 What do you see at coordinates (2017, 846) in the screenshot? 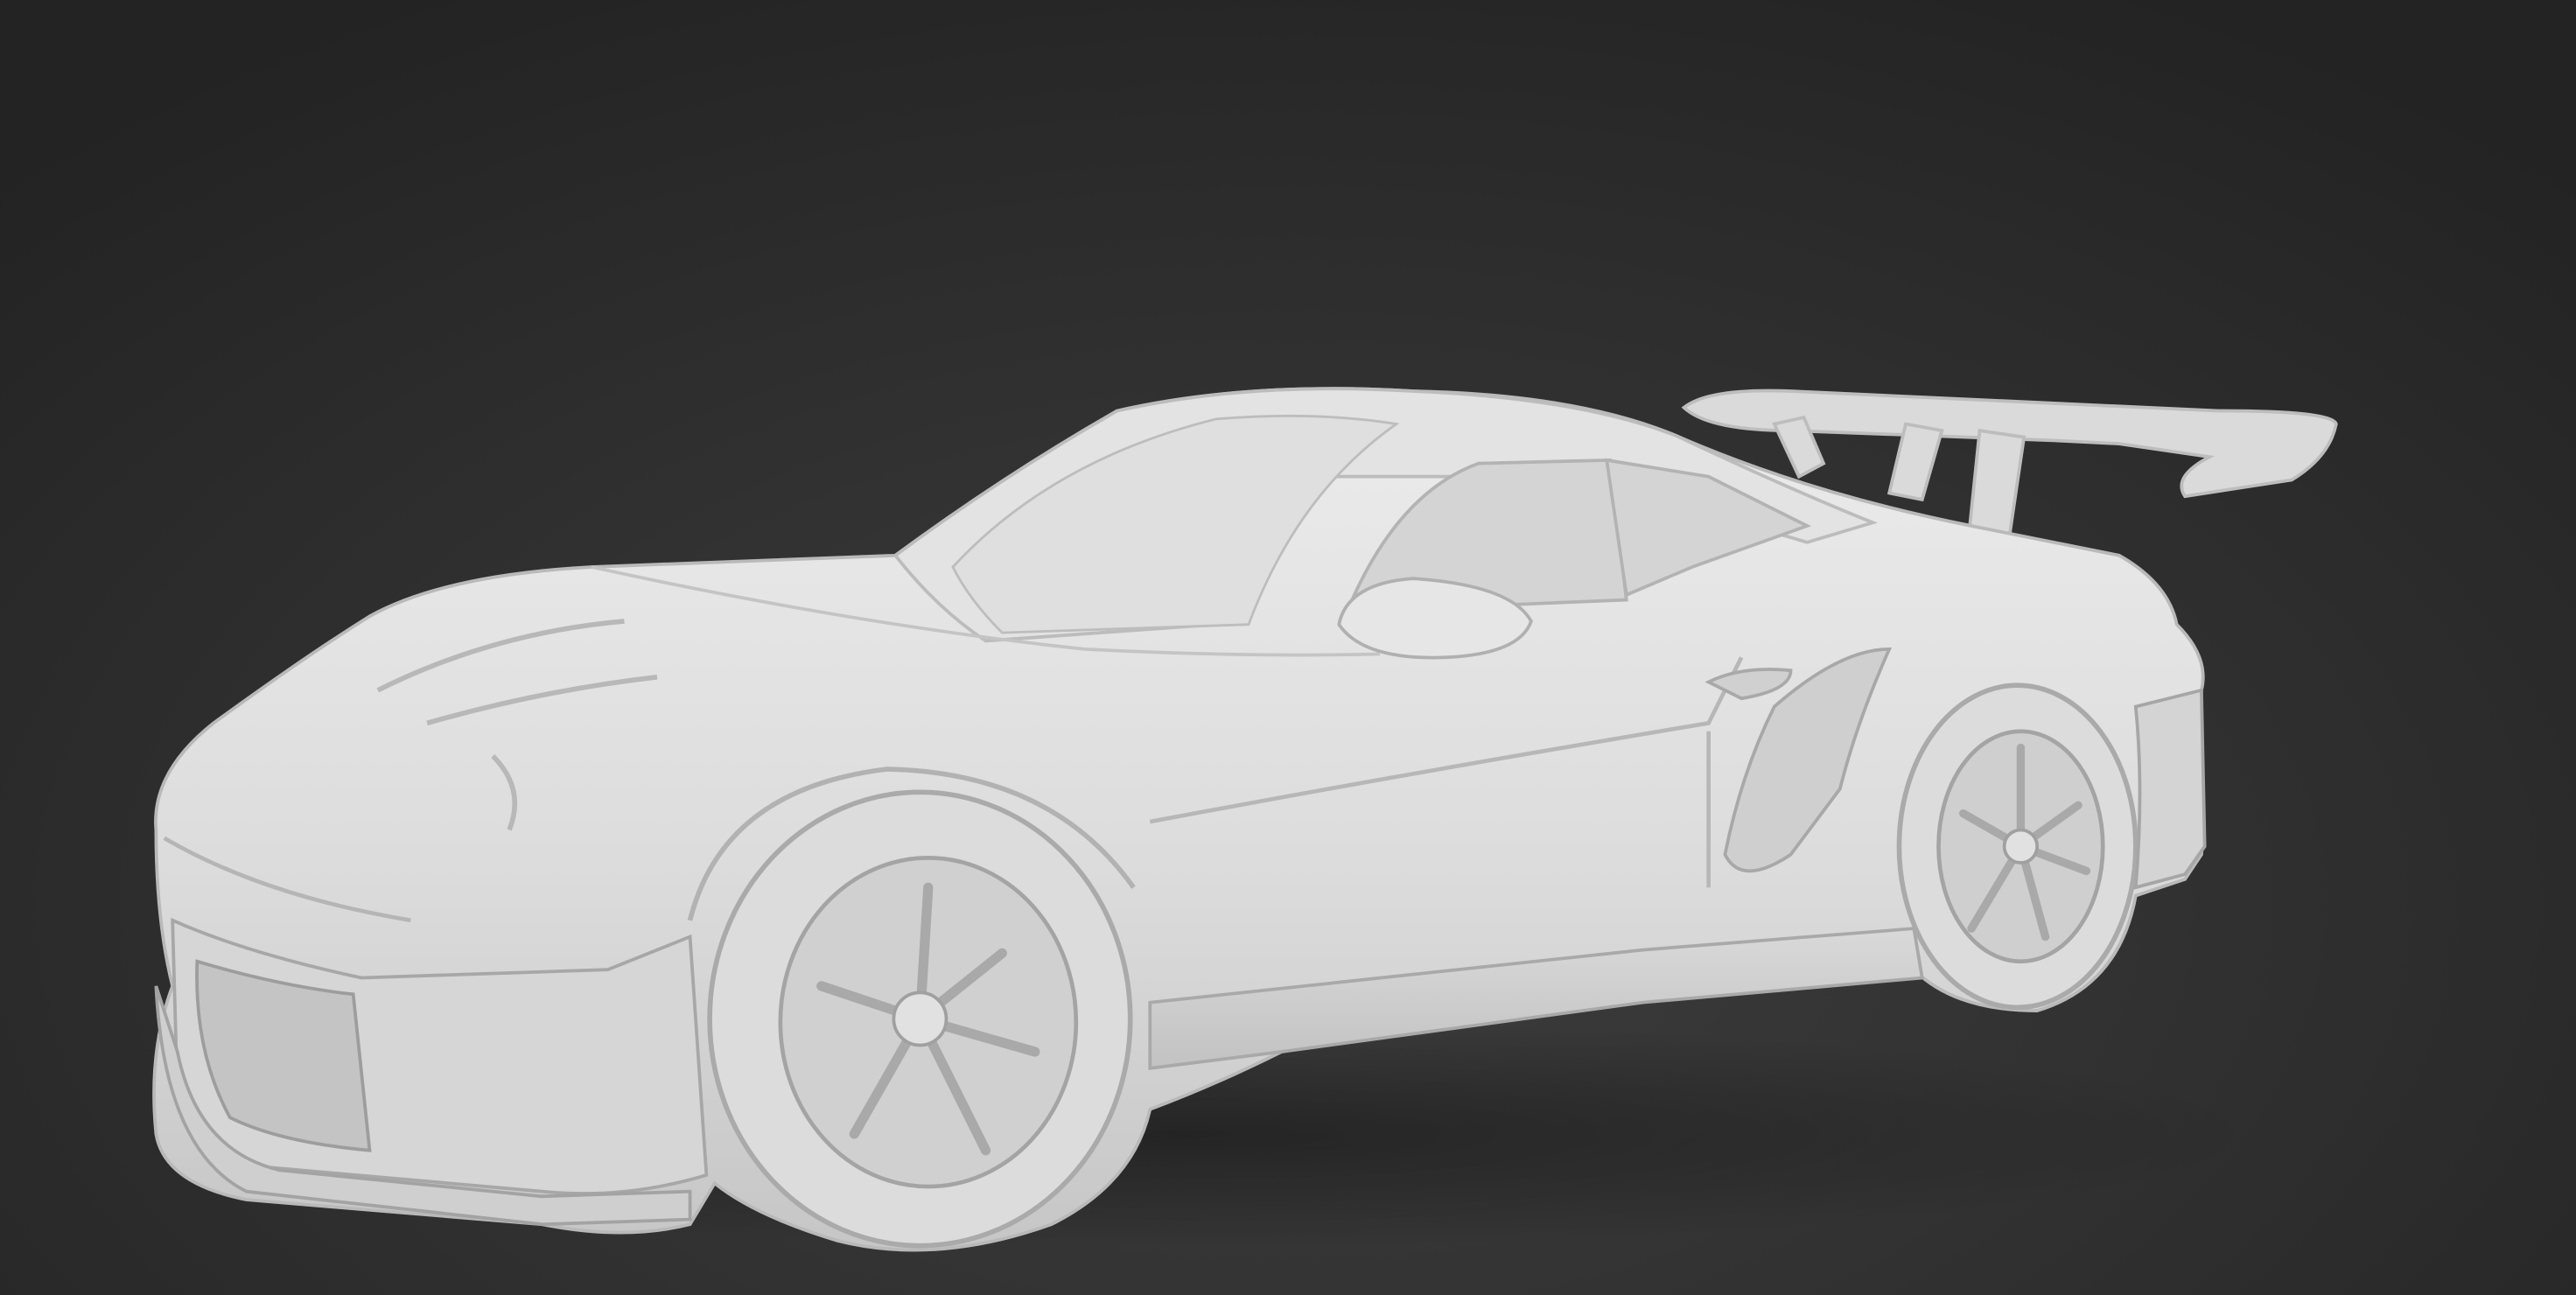
I see `rear-wheel` at bounding box center [2017, 846].